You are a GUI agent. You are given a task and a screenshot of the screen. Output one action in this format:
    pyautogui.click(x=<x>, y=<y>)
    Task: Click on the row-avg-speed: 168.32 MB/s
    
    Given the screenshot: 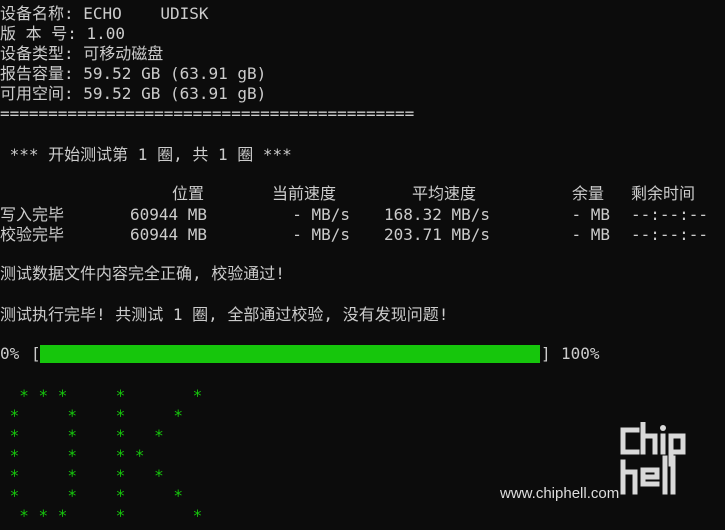 What is the action you would take?
    pyautogui.click(x=437, y=214)
    